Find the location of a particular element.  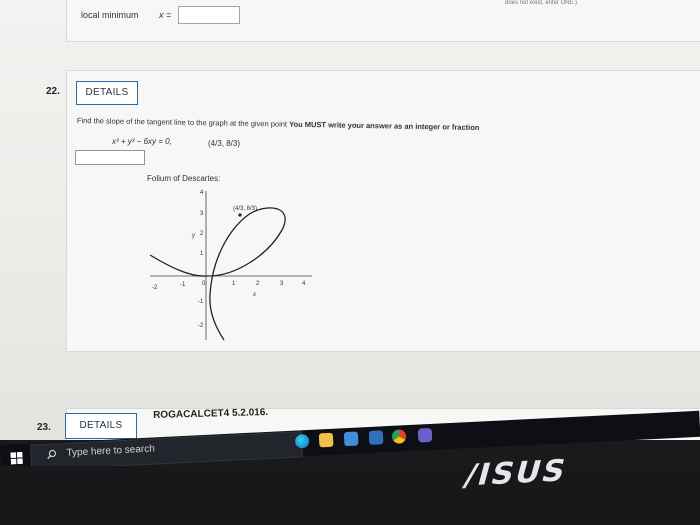

asus-logo: /ISUS is located at coordinates (516, 473).